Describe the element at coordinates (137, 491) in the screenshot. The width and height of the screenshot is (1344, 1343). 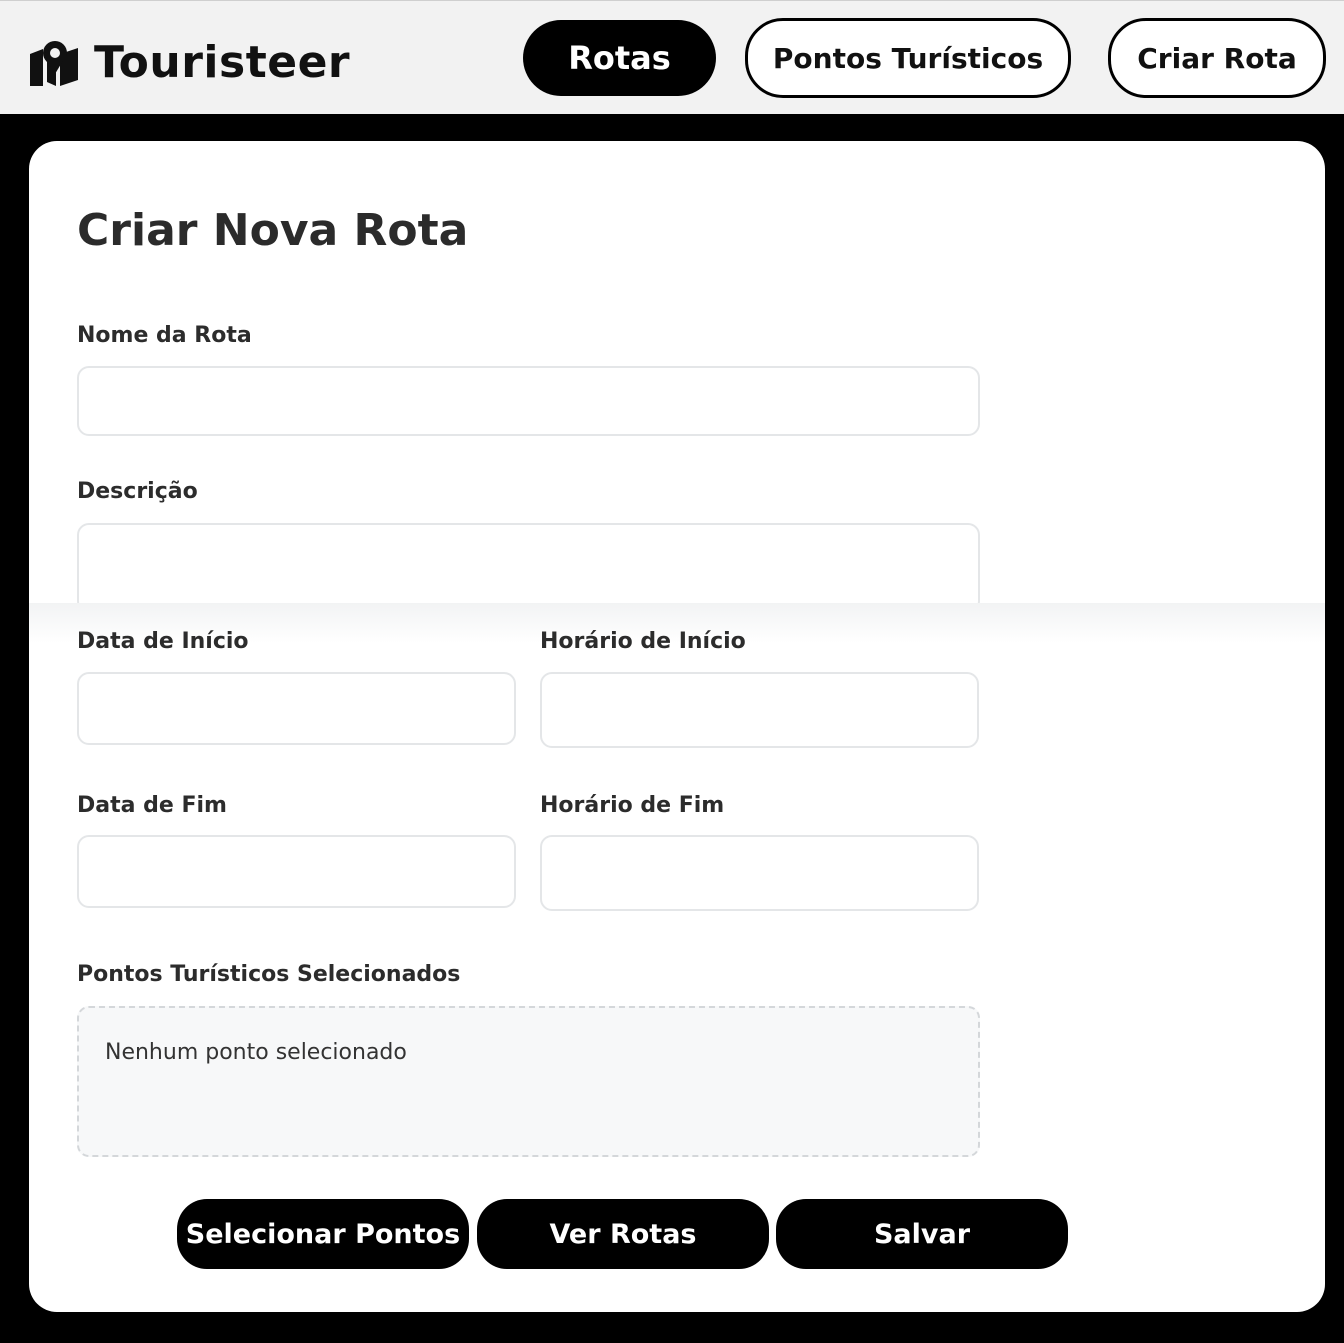
I see `descricao-label: Descrição` at that location.